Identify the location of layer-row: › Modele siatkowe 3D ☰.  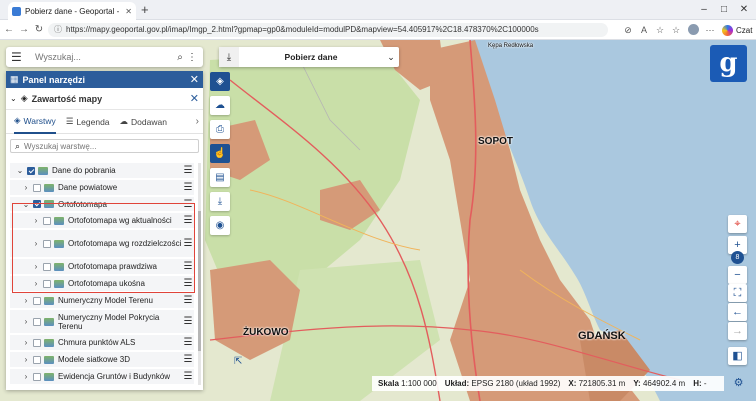
(102, 360).